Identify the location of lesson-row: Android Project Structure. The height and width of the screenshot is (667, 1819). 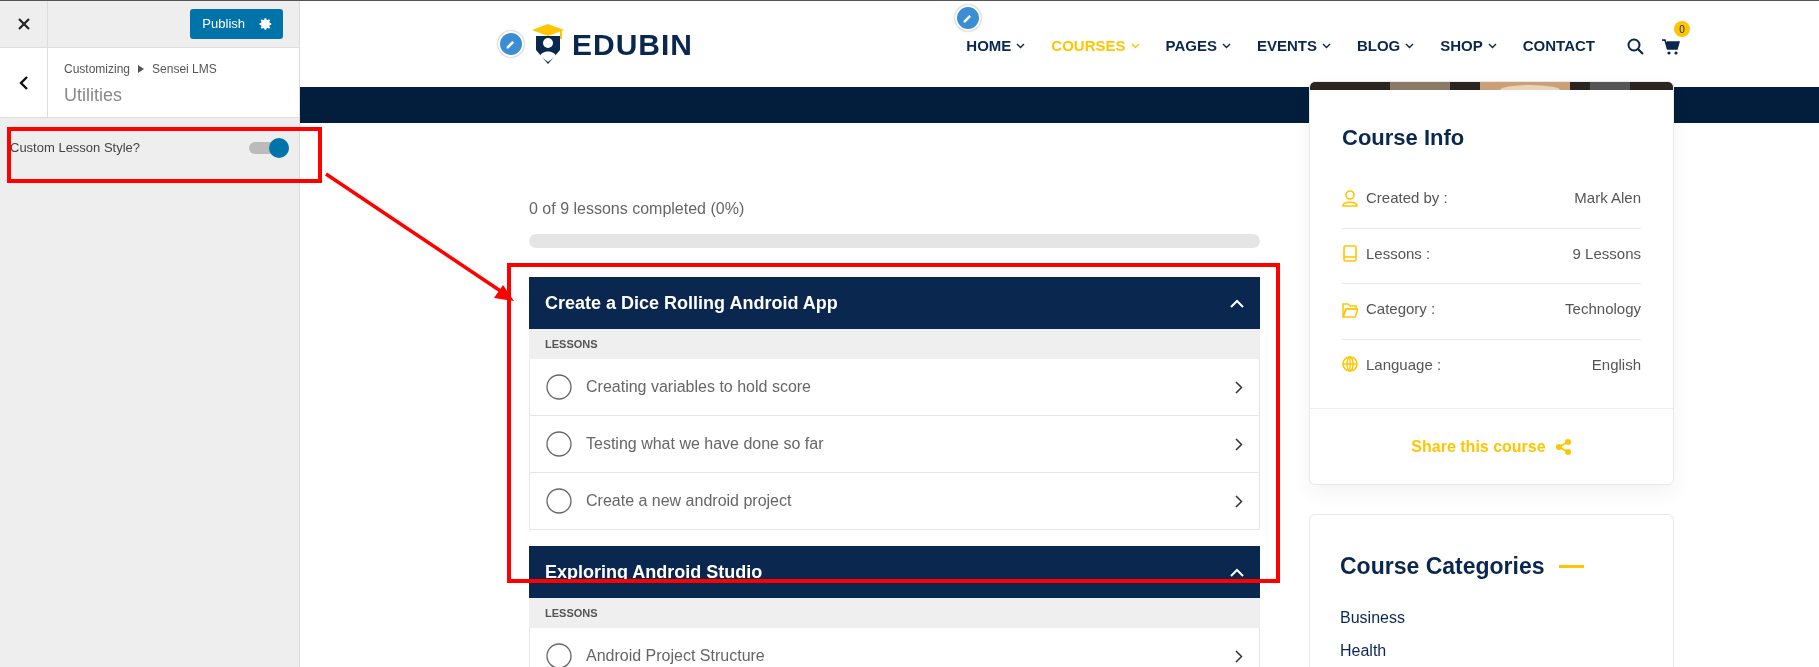
(894, 647).